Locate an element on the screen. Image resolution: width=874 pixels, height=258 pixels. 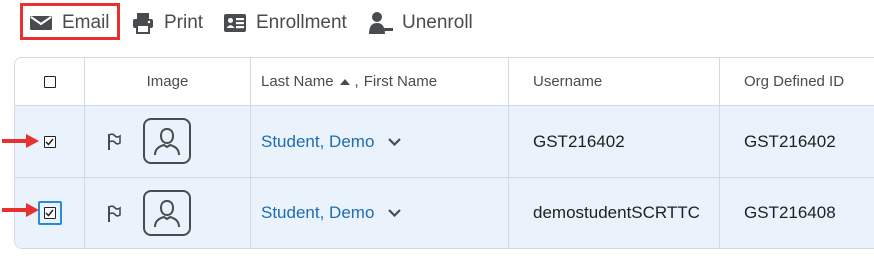
unenroll-button: Unenroll is located at coordinates (420, 23).